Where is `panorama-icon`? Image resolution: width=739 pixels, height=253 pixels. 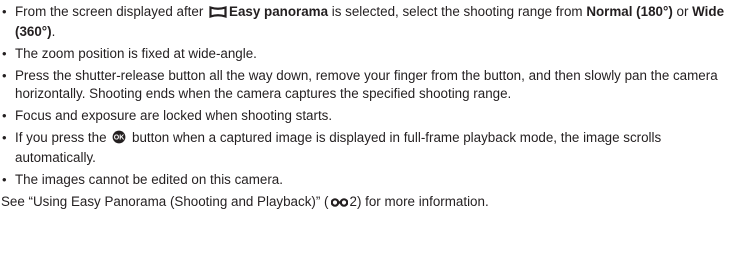
panorama-icon is located at coordinates (218, 14).